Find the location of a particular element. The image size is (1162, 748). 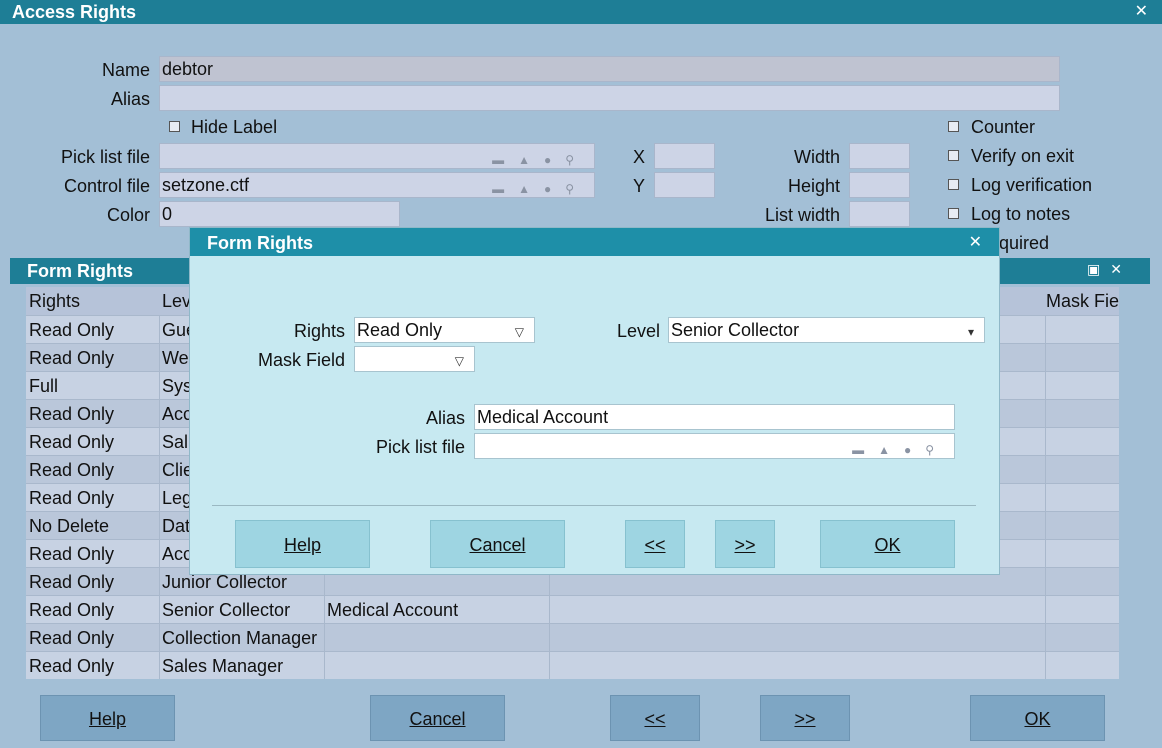

color-label: Color is located at coordinates (128, 215).